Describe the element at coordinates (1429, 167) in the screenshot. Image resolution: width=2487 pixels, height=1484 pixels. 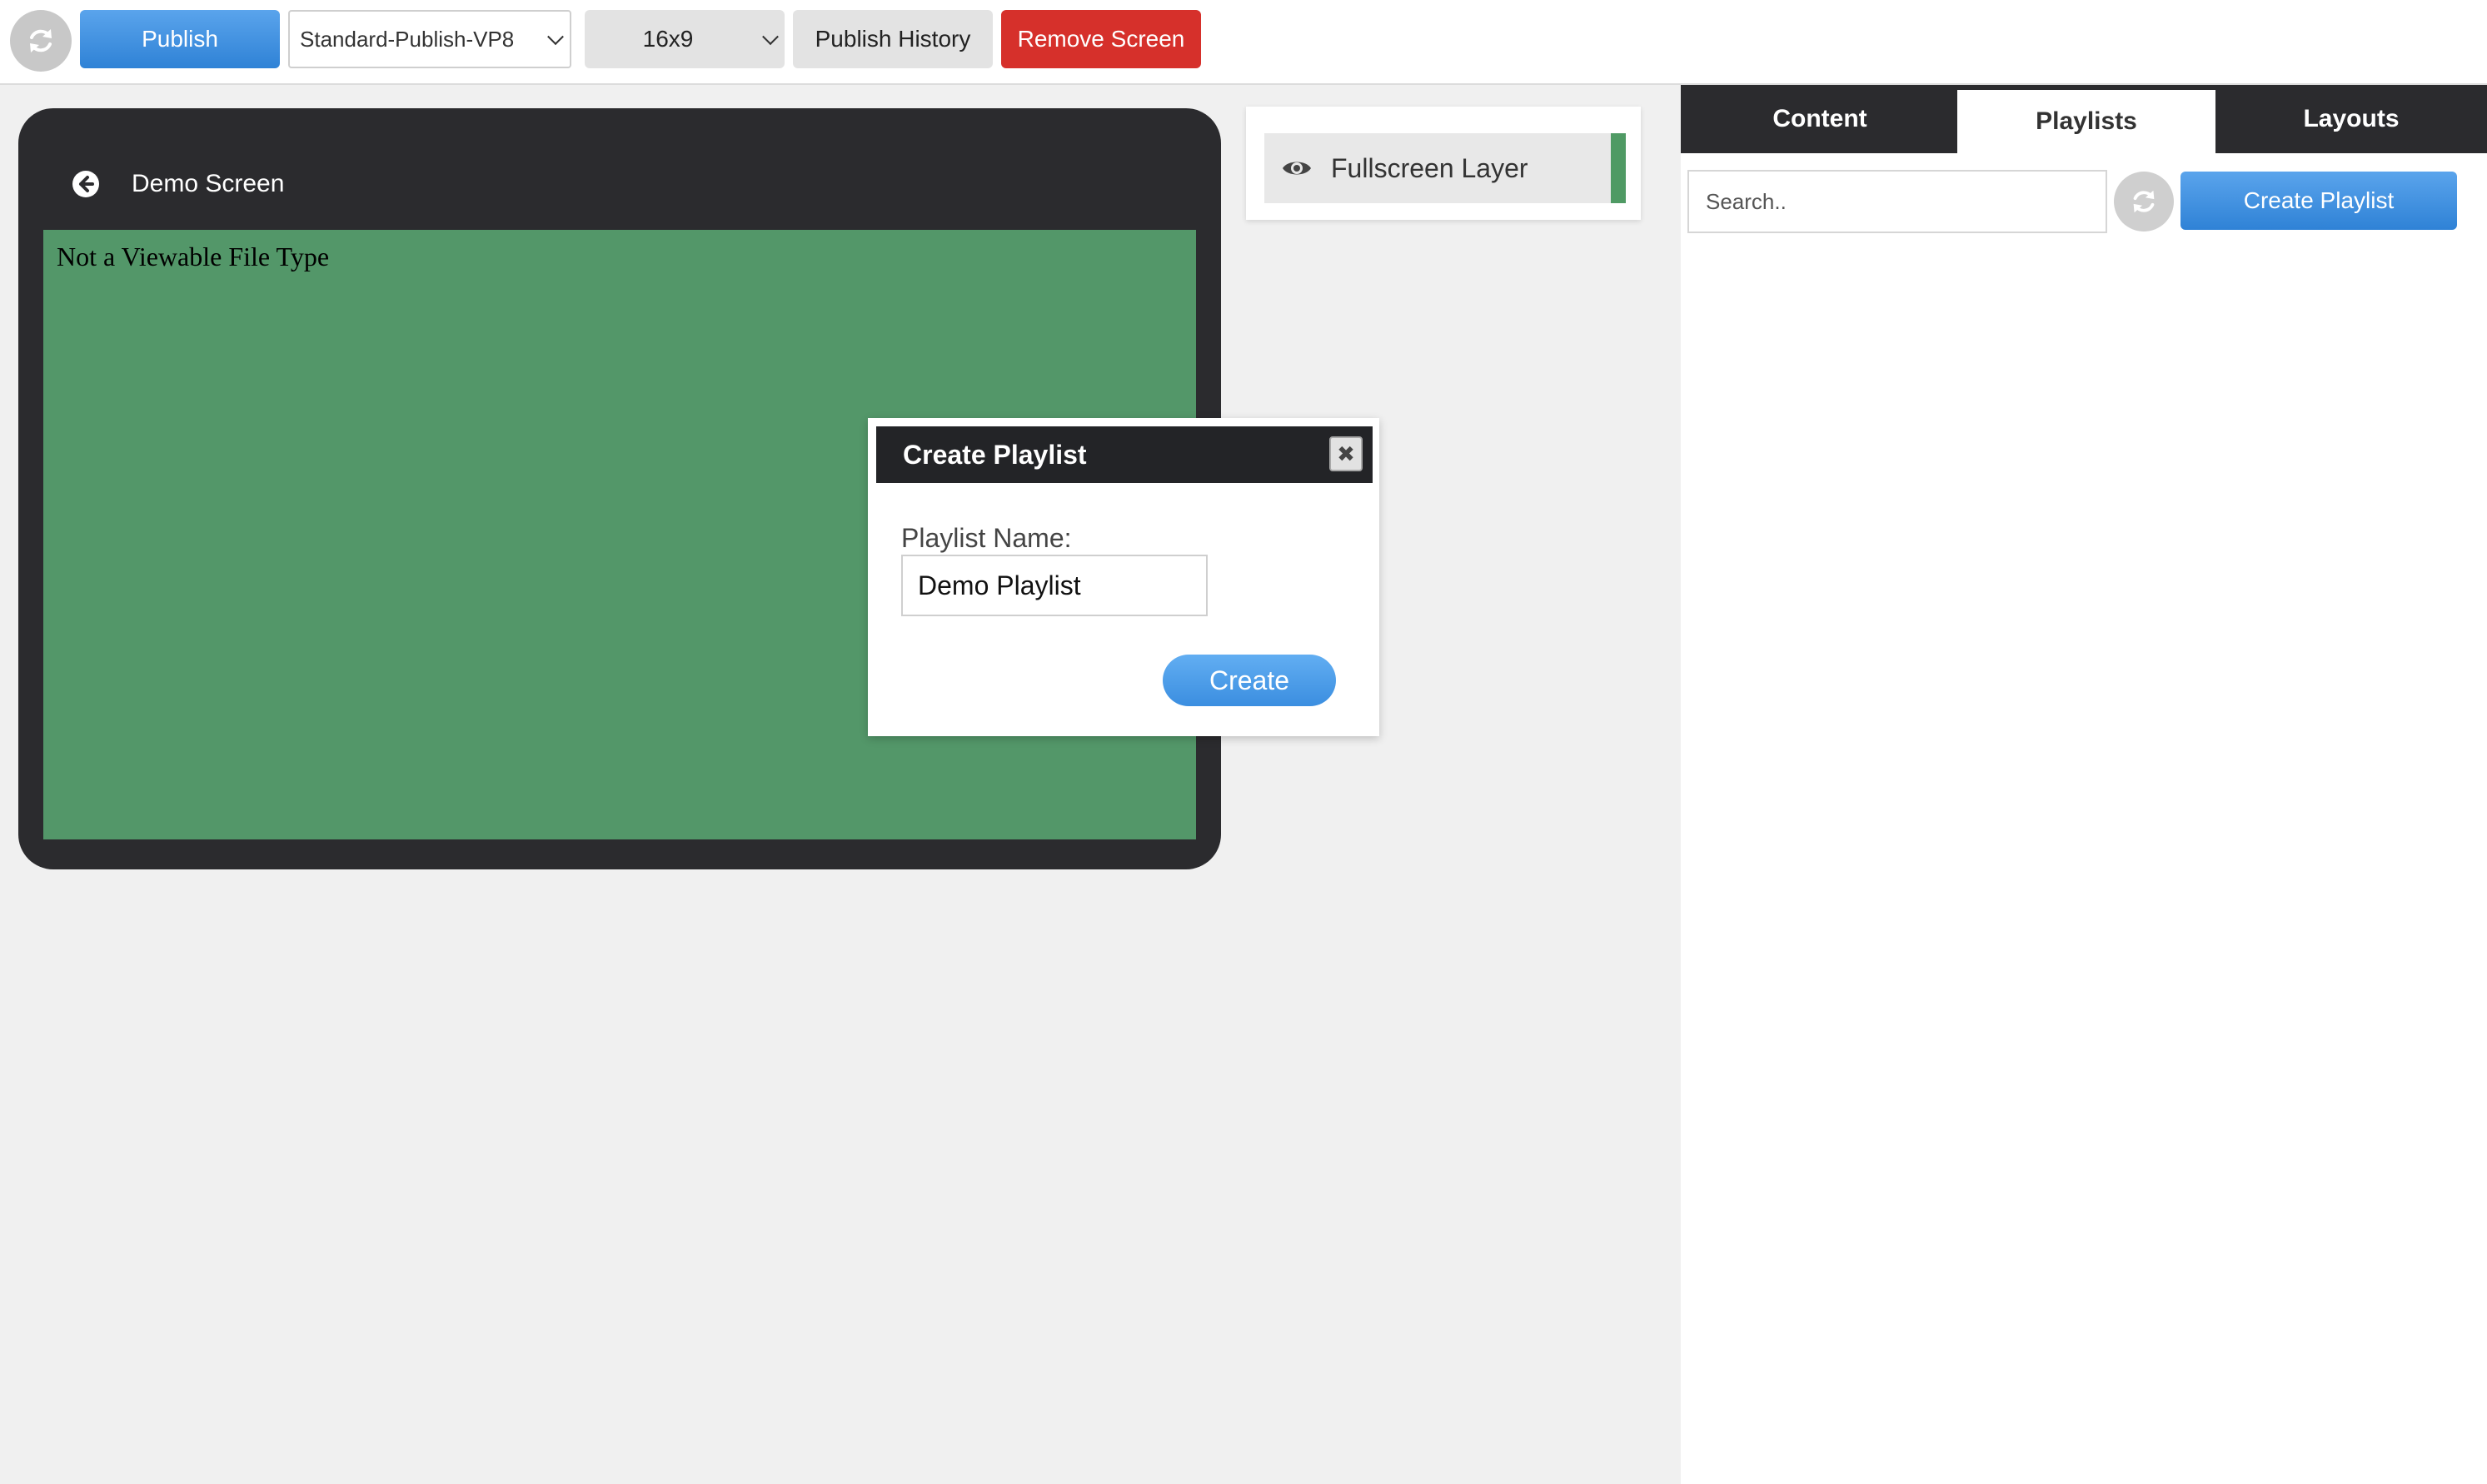
I see `layer-label: Fullscreen Layer` at that location.